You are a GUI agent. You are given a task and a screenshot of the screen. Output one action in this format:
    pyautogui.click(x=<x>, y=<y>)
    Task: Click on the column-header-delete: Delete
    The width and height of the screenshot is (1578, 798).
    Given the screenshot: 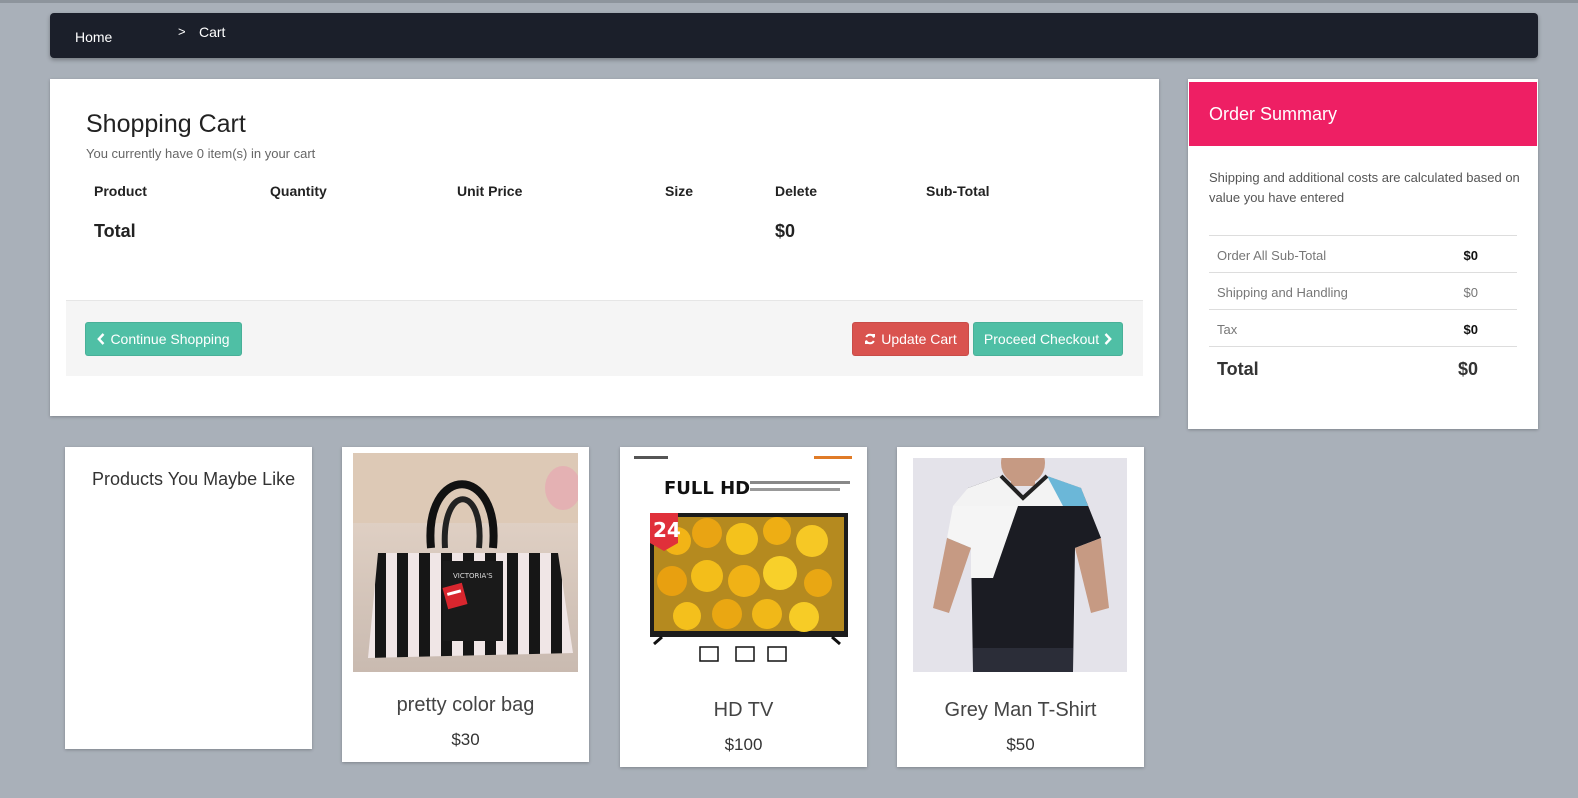 What is the action you would take?
    pyautogui.click(x=796, y=191)
    